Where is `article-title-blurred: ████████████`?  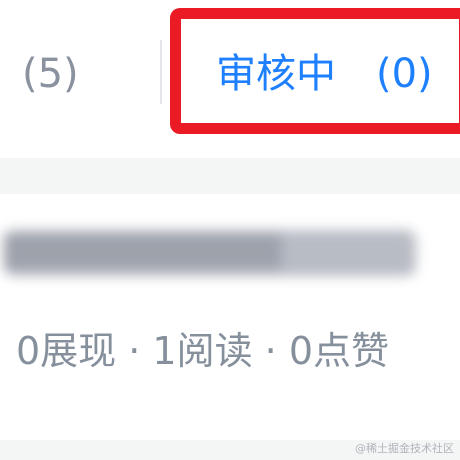 article-title-blurred: ████████████ is located at coordinates (210, 253).